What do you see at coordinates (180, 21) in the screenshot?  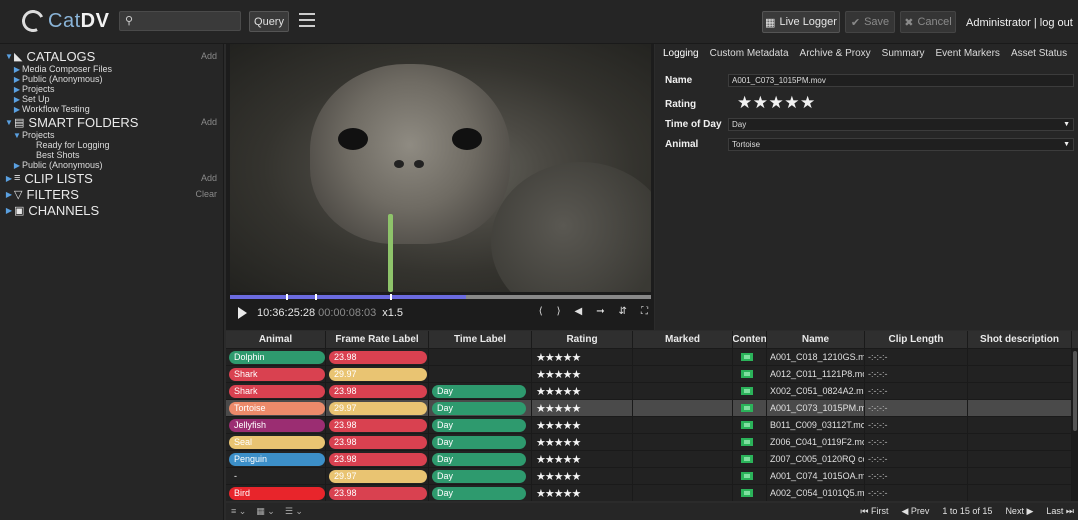 I see `search-input: ⚲` at bounding box center [180, 21].